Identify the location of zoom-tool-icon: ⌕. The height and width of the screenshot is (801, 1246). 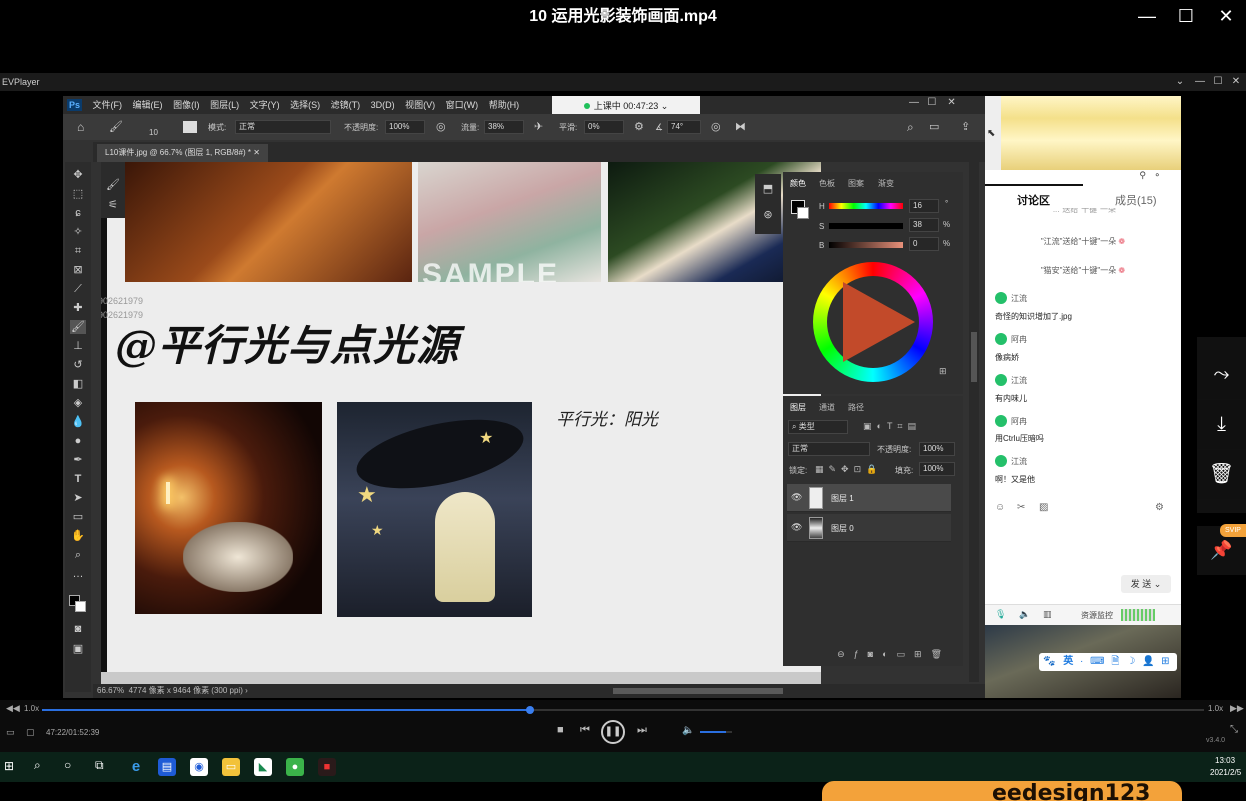
(78, 555).